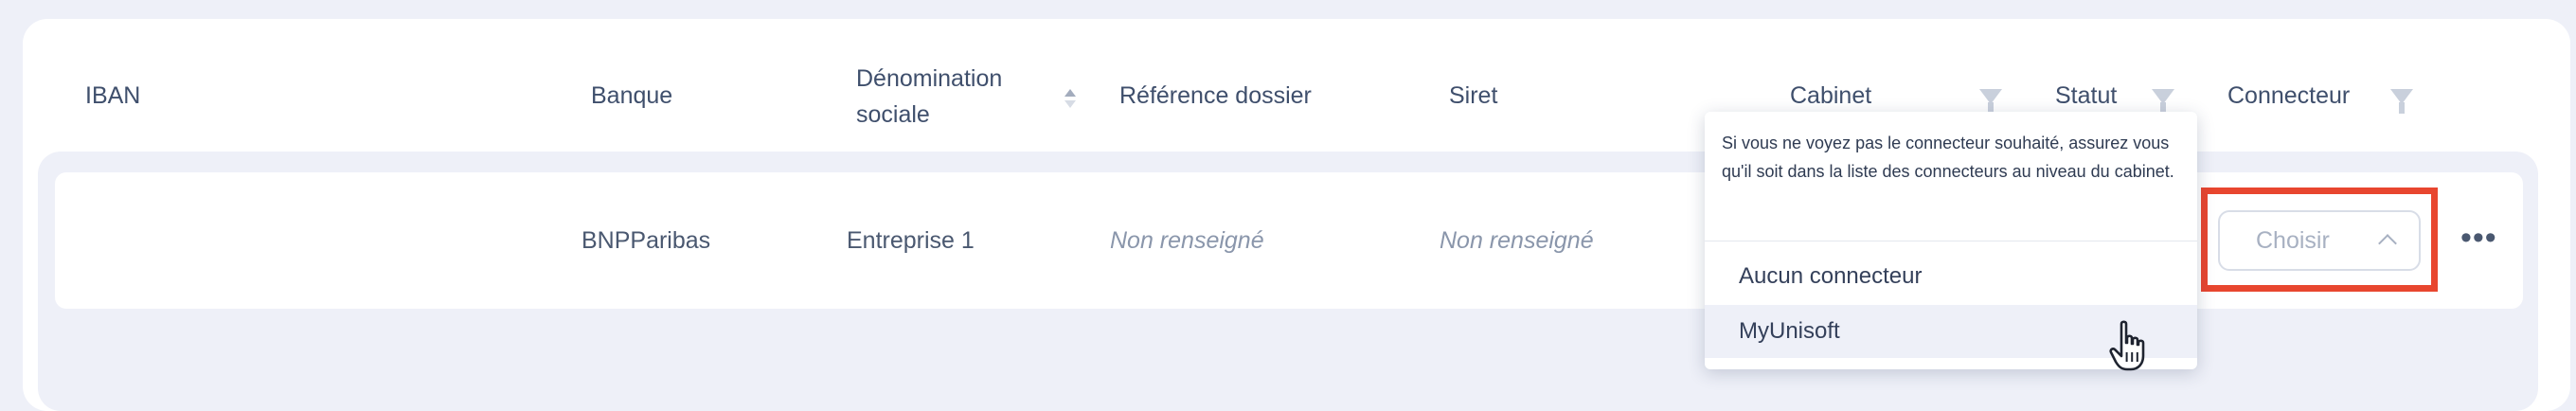 The width and height of the screenshot is (2576, 411). What do you see at coordinates (1990, 101) in the screenshot?
I see `cabinet-filter-icon` at bounding box center [1990, 101].